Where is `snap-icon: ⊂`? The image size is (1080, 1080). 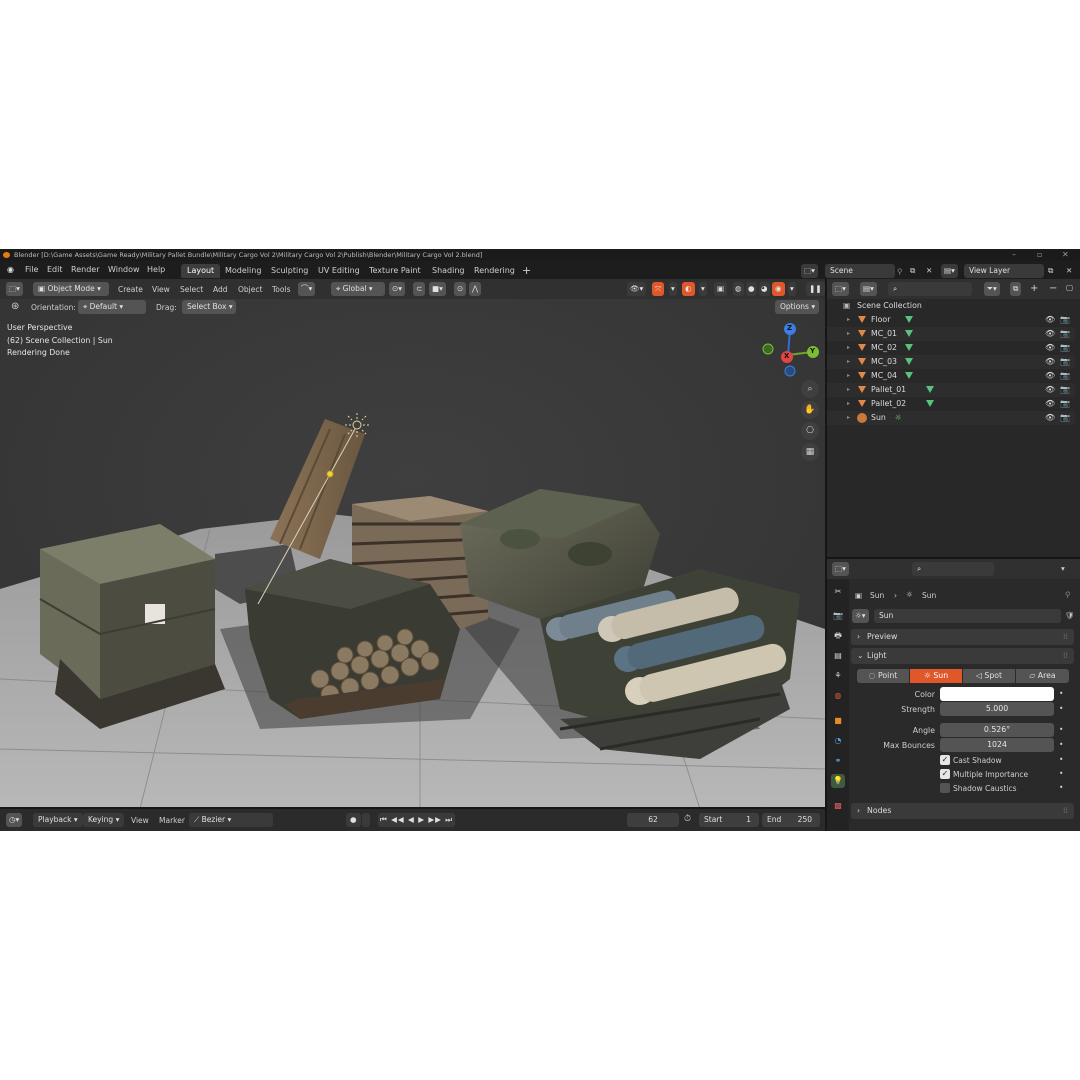
snap-icon: ⊂ is located at coordinates (419, 289).